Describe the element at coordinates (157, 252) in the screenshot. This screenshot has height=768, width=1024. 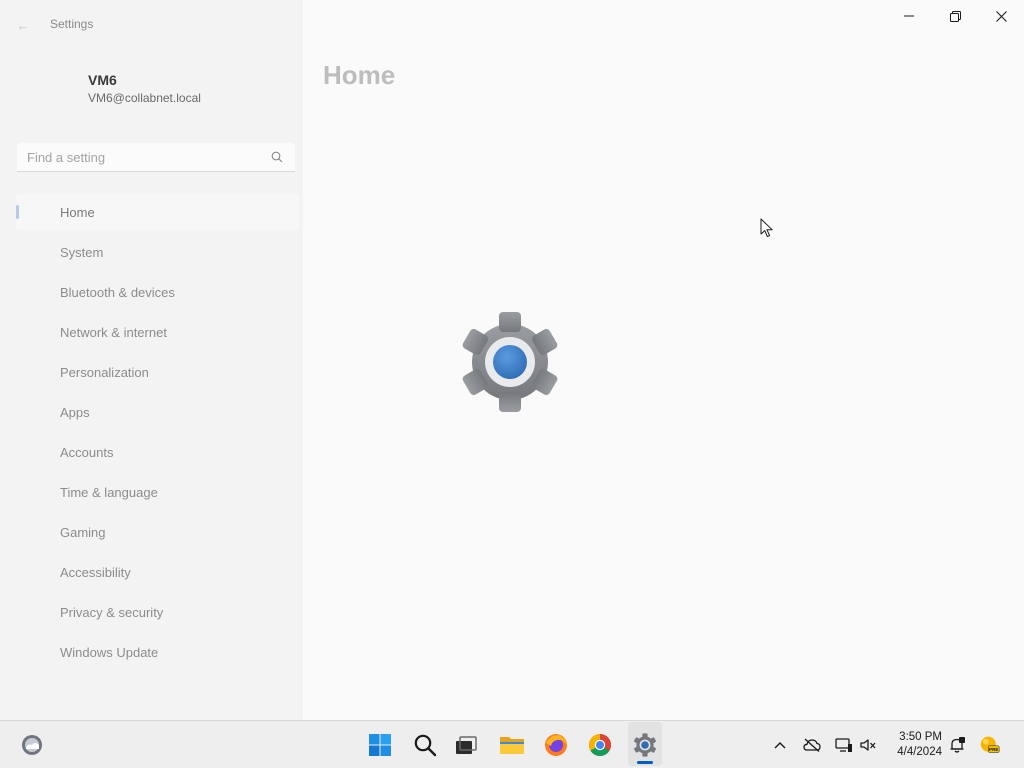
I see `nav-item-system: System` at that location.